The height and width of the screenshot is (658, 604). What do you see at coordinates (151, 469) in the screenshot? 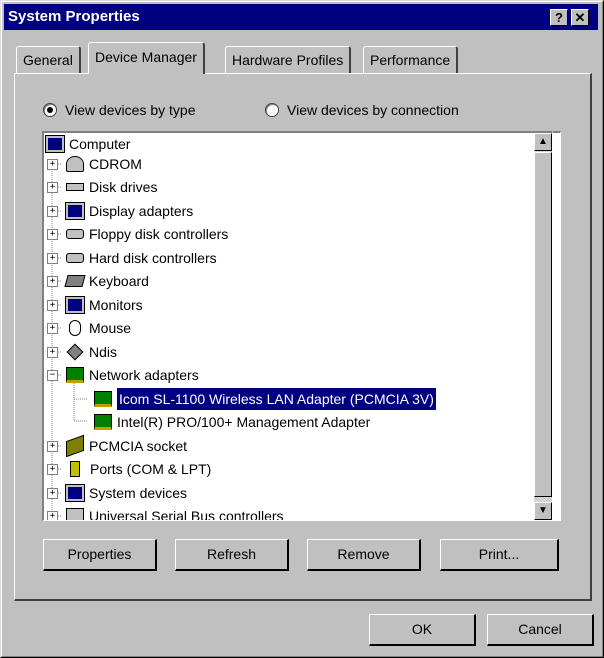
I see `tree-item-label: Ports (COM & LPT)` at bounding box center [151, 469].